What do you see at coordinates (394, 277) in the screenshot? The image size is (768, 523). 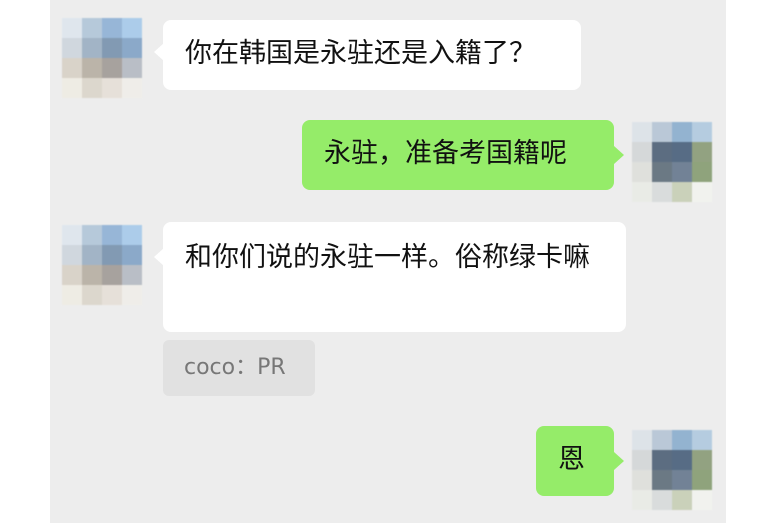 I see `message-bubble-received: 和你们说的永驻一样。俗称绿卡嘛` at bounding box center [394, 277].